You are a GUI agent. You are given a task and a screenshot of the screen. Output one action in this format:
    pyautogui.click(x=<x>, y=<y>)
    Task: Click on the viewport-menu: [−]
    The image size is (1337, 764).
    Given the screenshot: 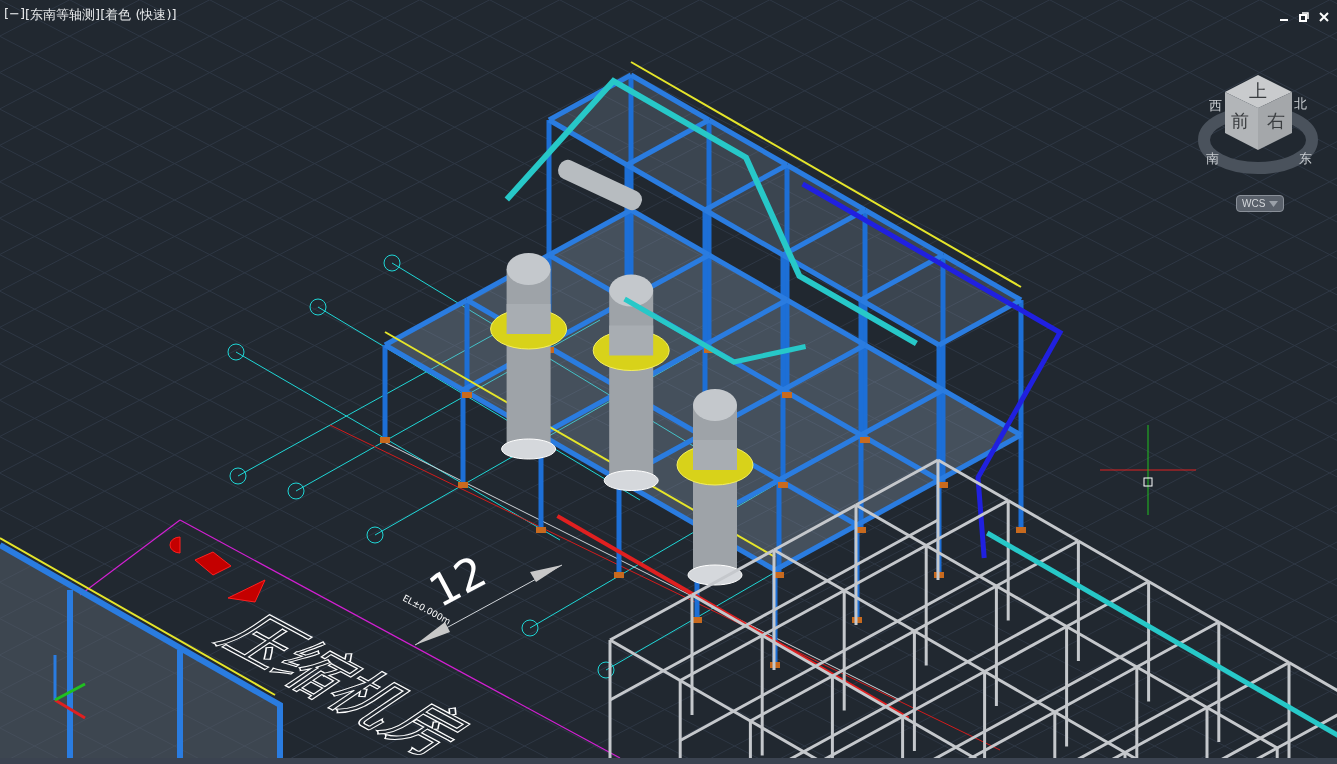 What is the action you would take?
    pyautogui.click(x=15, y=15)
    